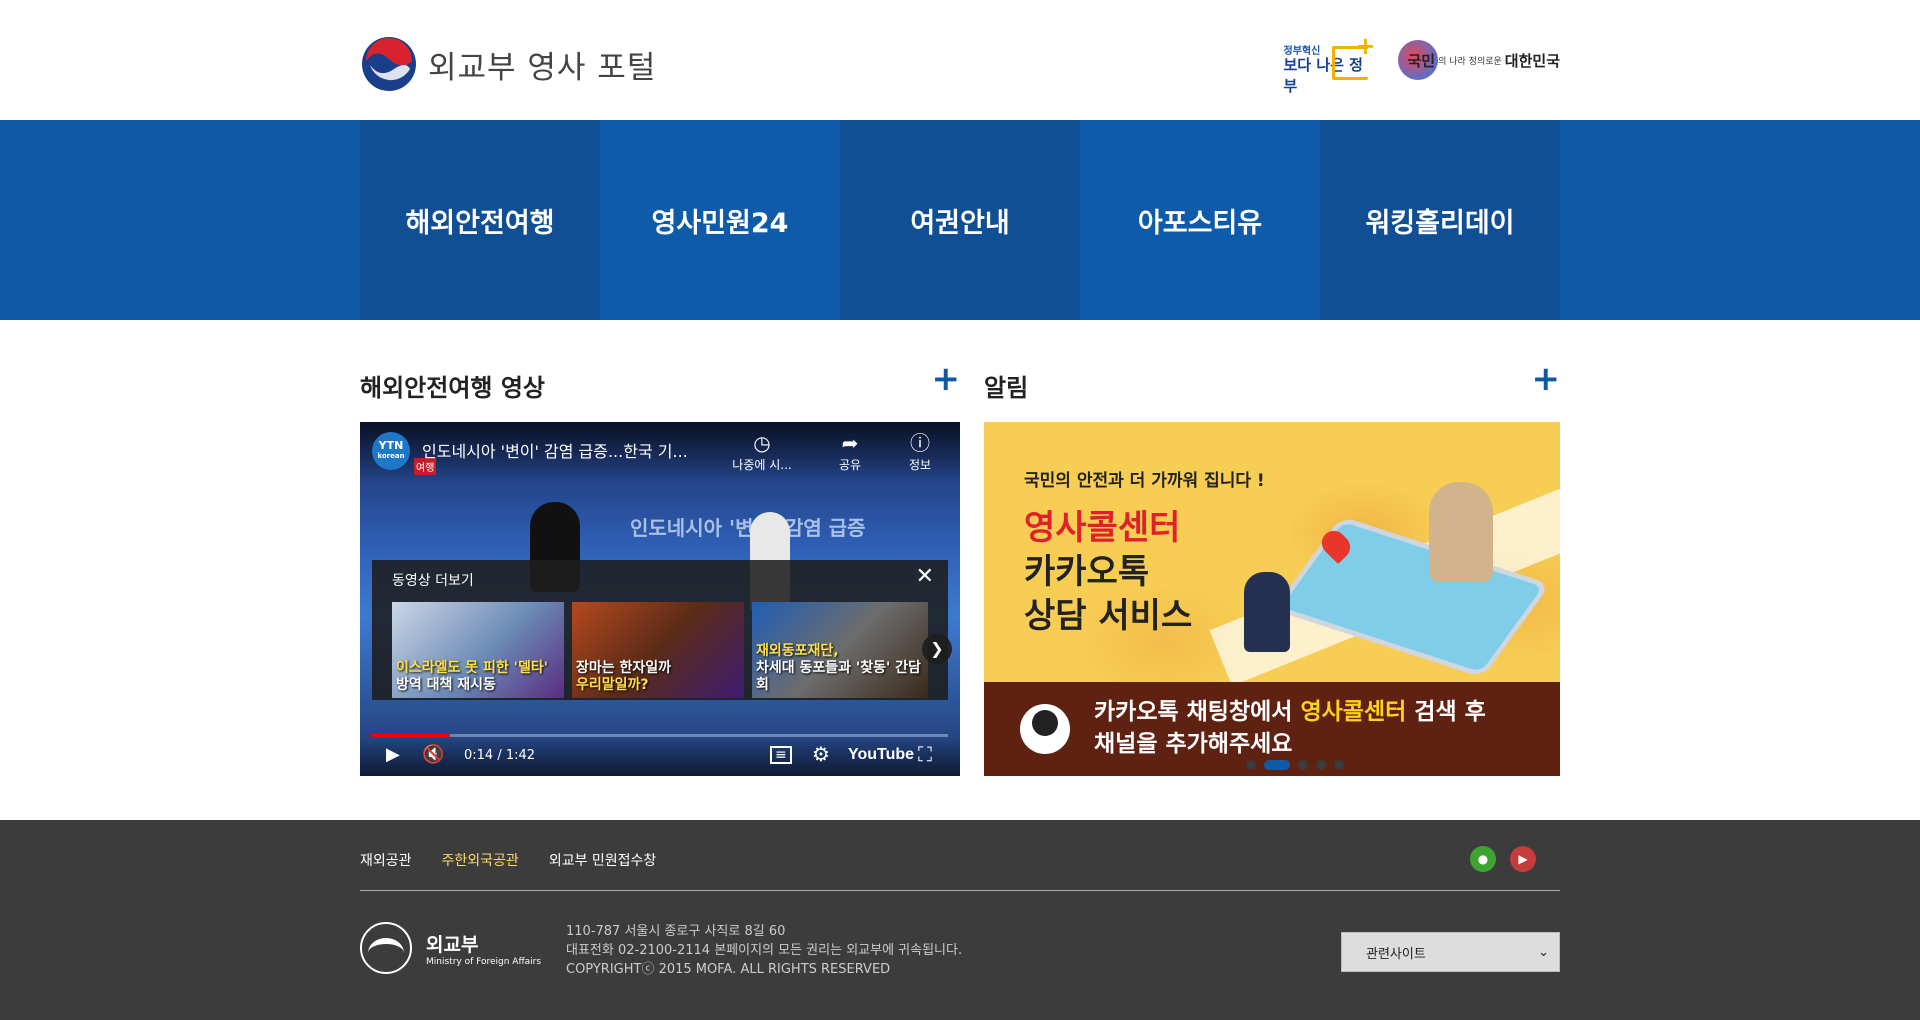 This screenshot has height=1020, width=1920. Describe the element at coordinates (762, 443) in the screenshot. I see `clock-icon: ◷` at that location.